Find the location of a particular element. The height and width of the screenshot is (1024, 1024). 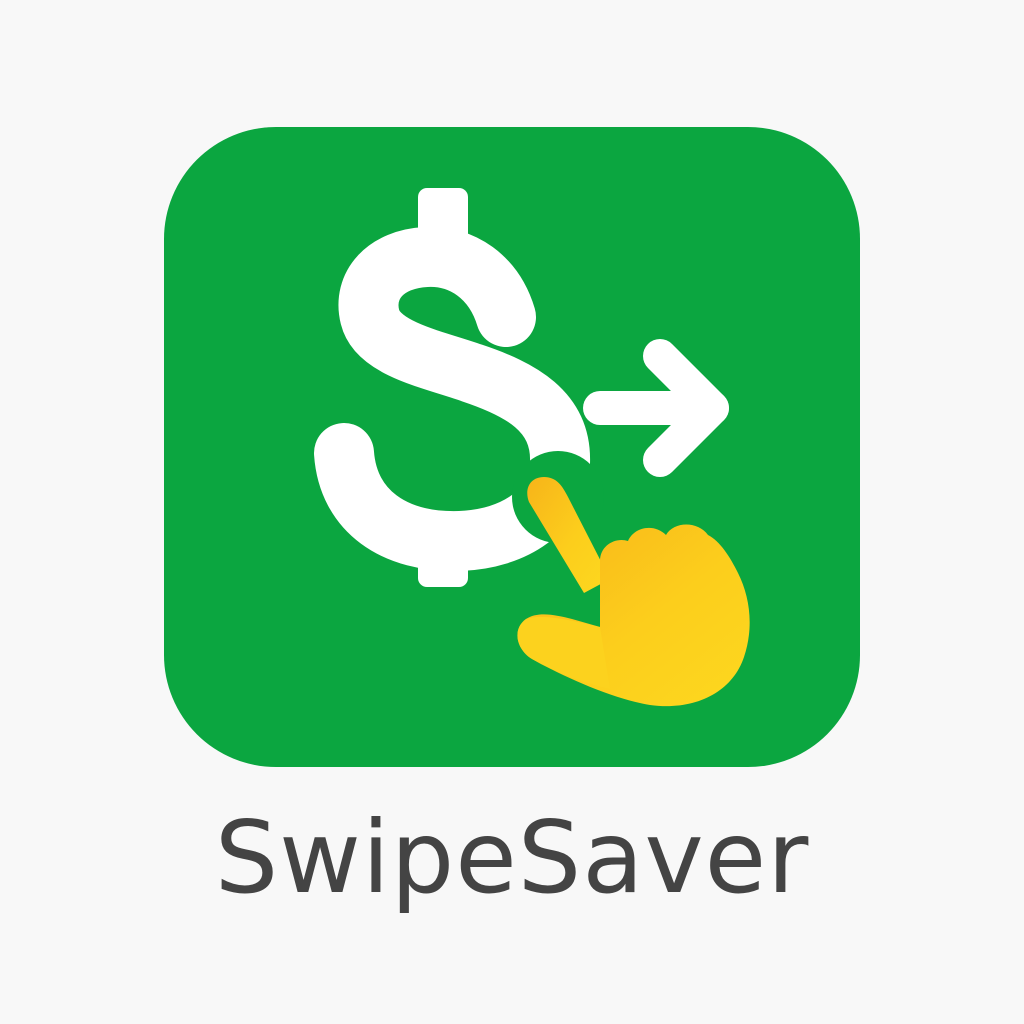

app-name: SwipeSaver is located at coordinates (512, 857).